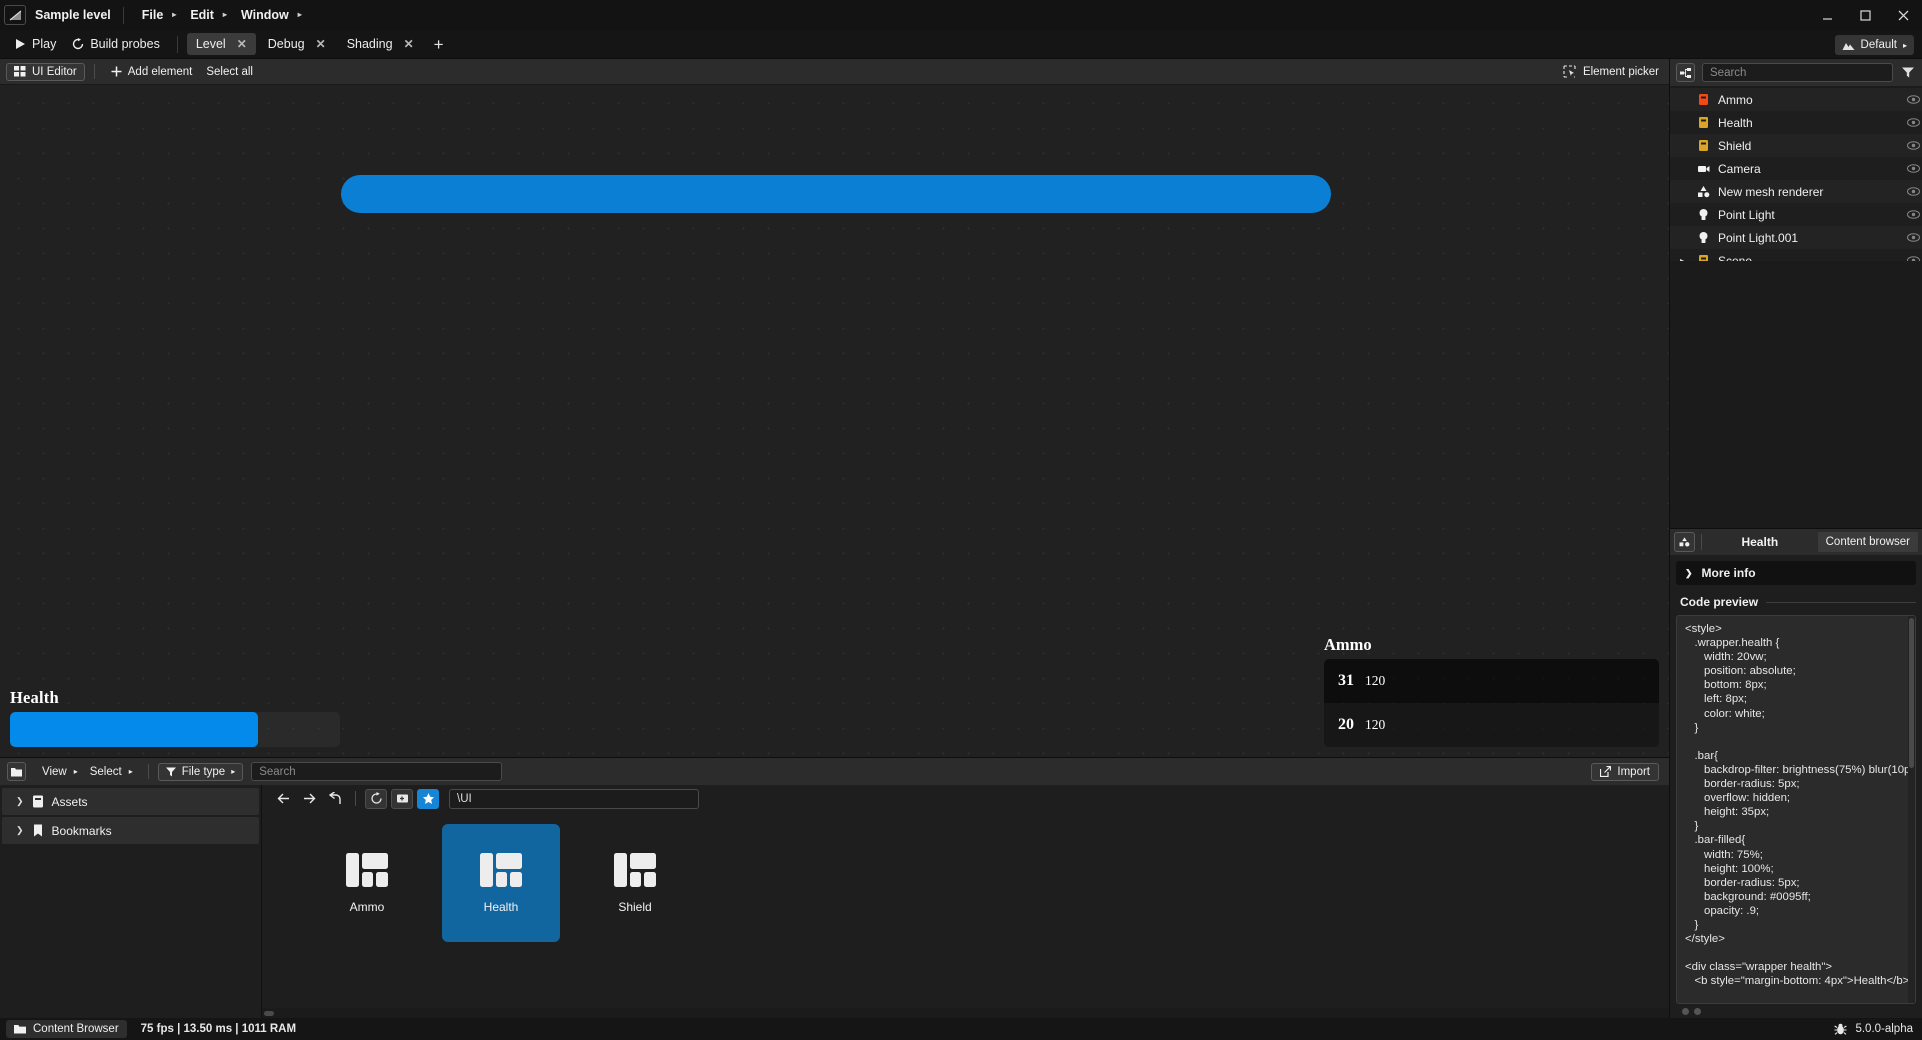 Image resolution: width=1922 pixels, height=1040 pixels. What do you see at coordinates (335, 799) in the screenshot?
I see `arrow-up-level-icon` at bounding box center [335, 799].